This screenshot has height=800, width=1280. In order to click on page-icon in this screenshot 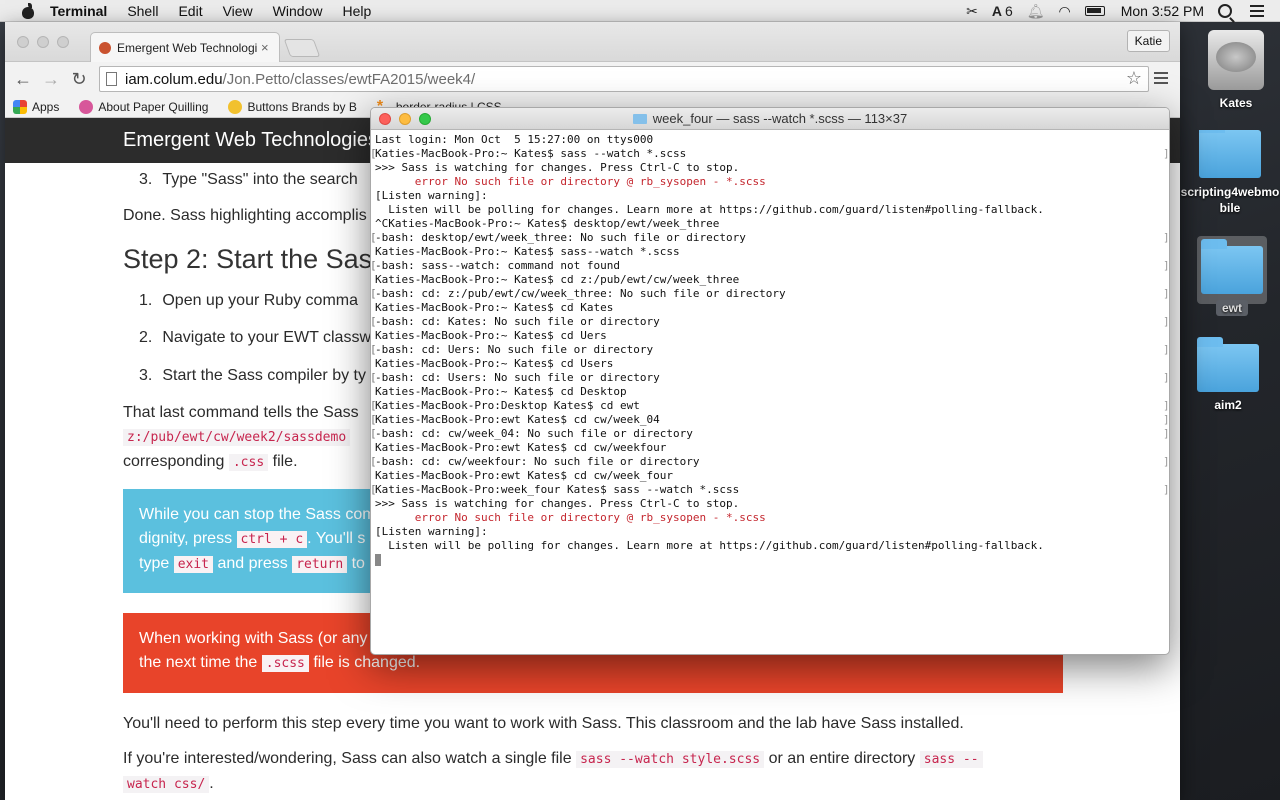, I will do `click(111, 79)`.